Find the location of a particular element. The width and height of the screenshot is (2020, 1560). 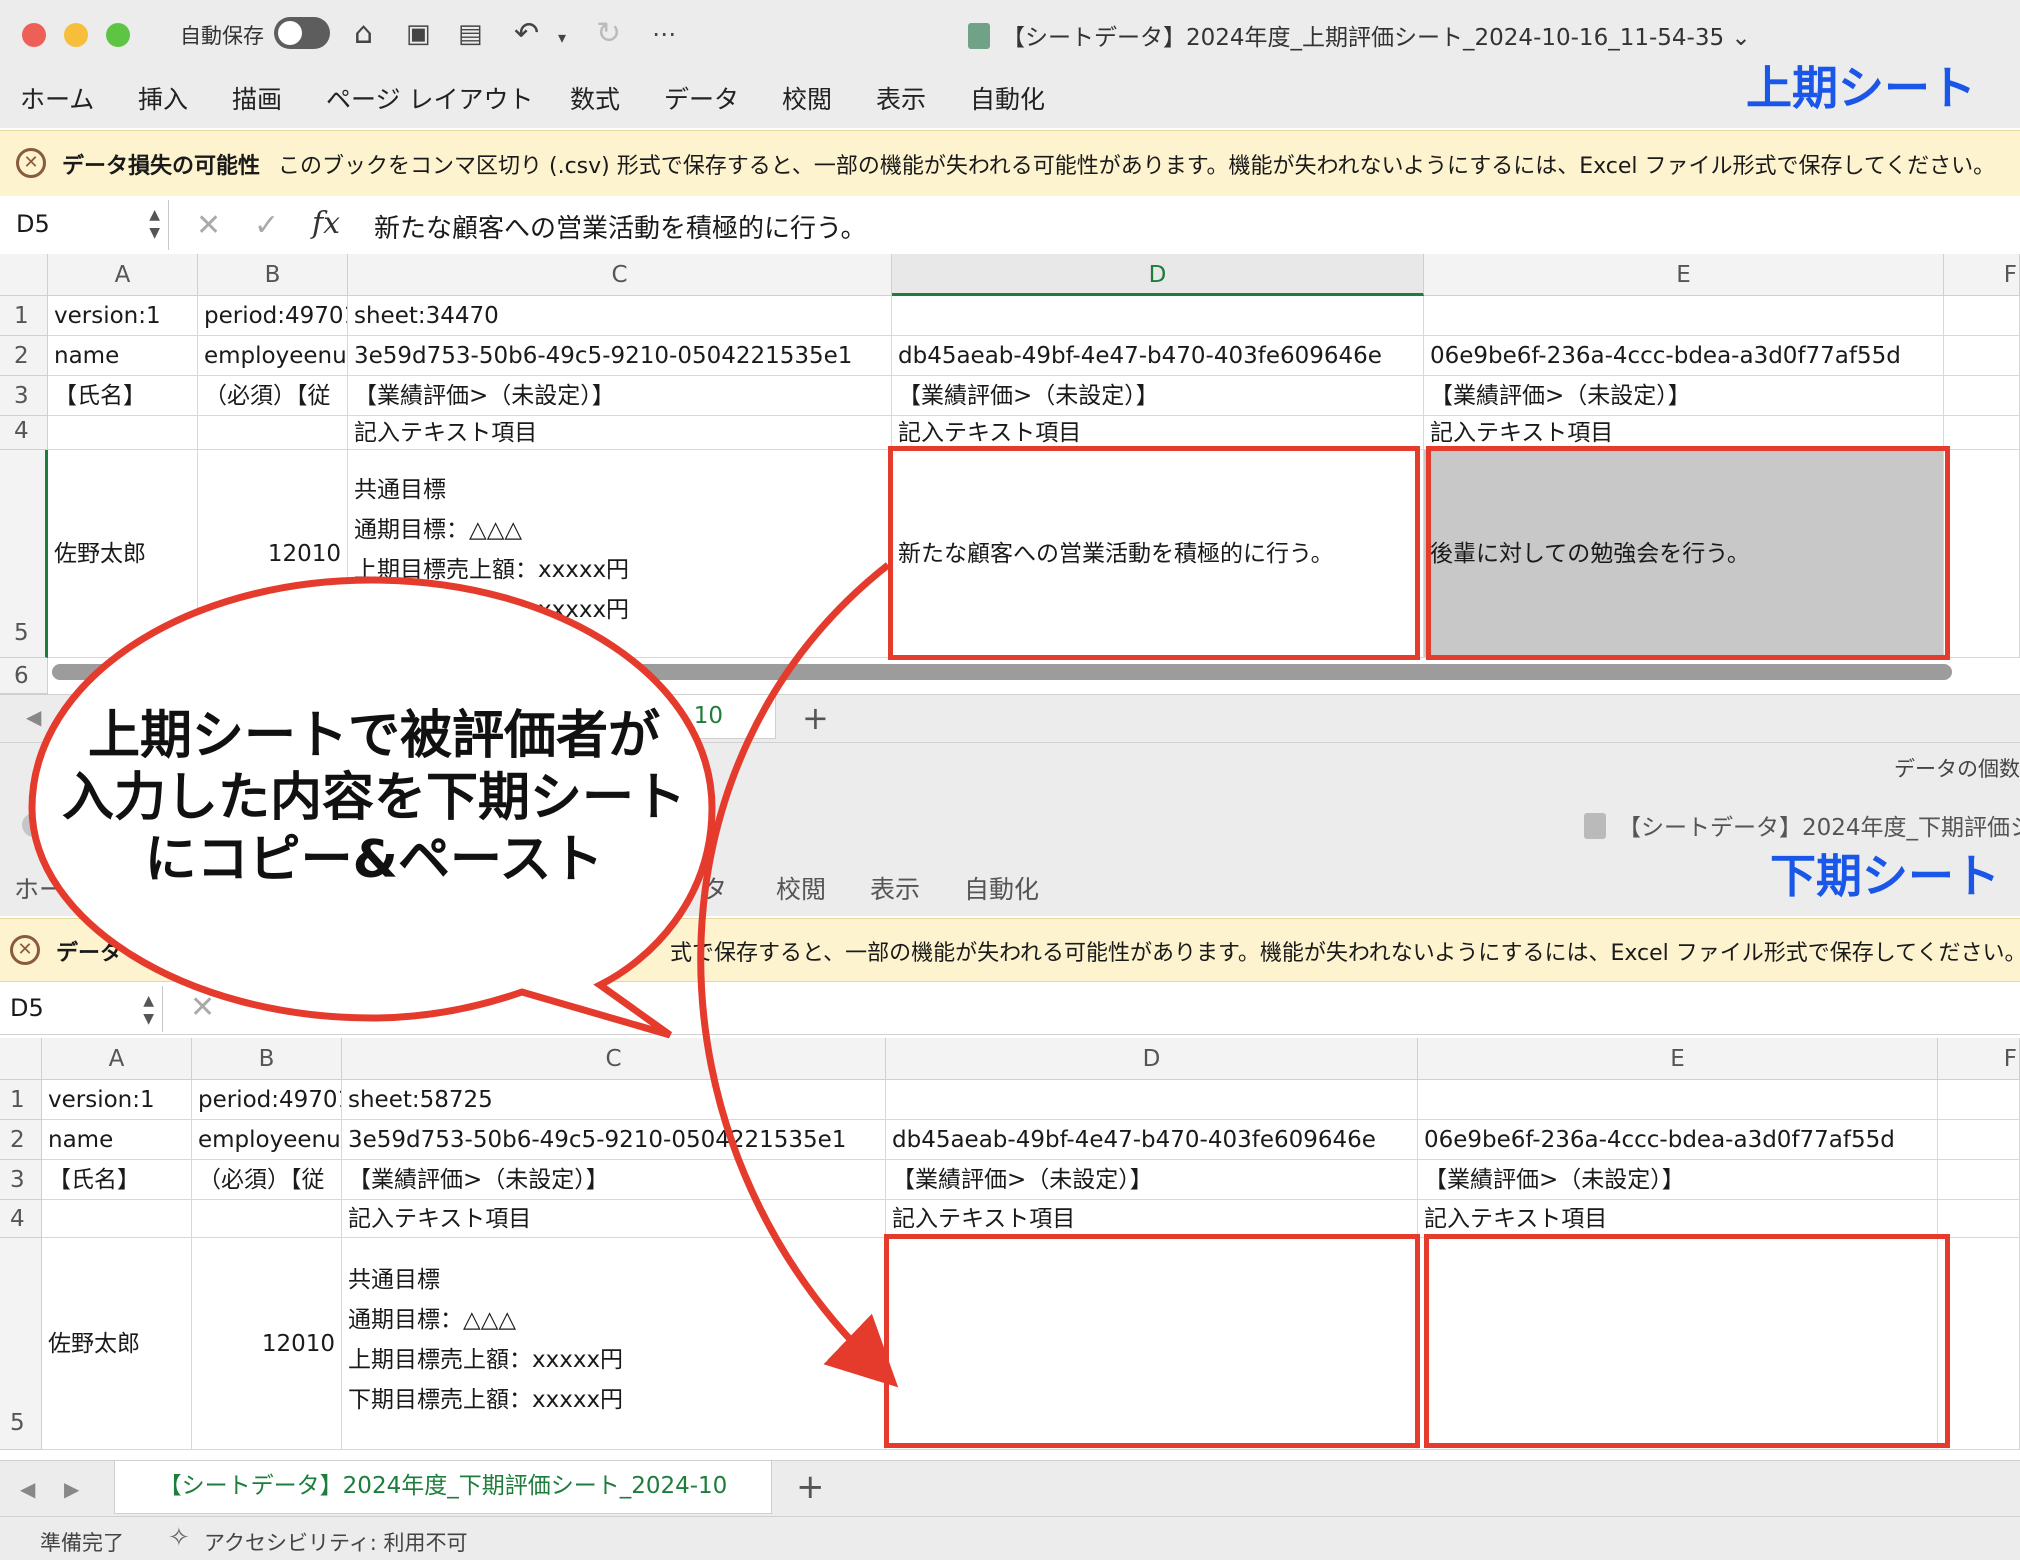

callout-text: 上期シートで被評価者が 入力した内容を下期シート にコピー&ペースト is located at coordinates (374, 798).